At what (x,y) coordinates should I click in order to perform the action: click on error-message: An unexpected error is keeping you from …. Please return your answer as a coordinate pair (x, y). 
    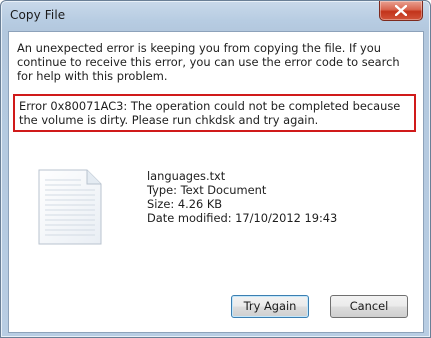
    Looking at the image, I should click on (208, 62).